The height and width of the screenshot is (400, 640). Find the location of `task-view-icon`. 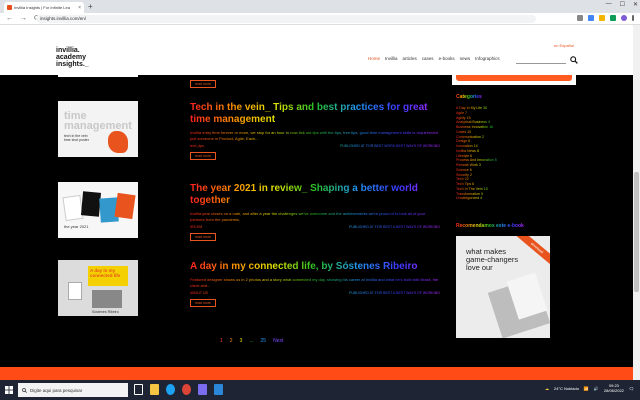

task-view-icon is located at coordinates (138, 389).